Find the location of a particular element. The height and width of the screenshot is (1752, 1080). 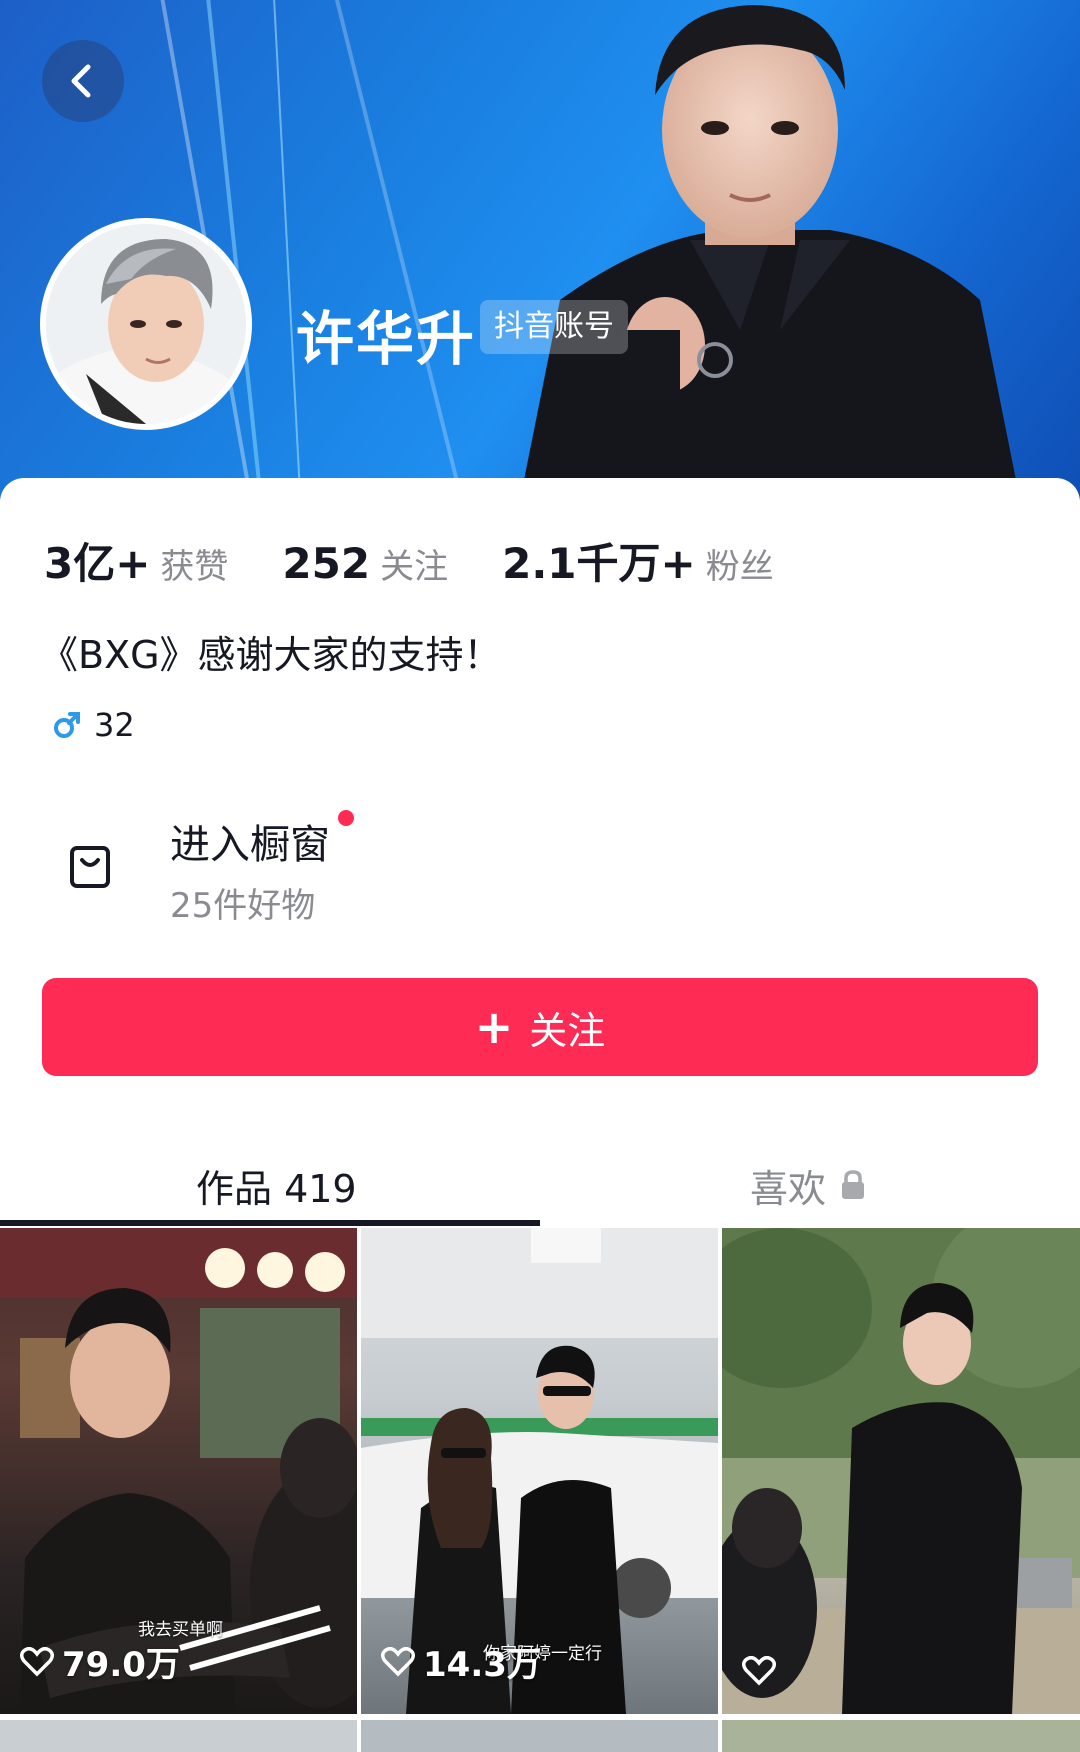

shop-icon-wrap is located at coordinates (90, 868).